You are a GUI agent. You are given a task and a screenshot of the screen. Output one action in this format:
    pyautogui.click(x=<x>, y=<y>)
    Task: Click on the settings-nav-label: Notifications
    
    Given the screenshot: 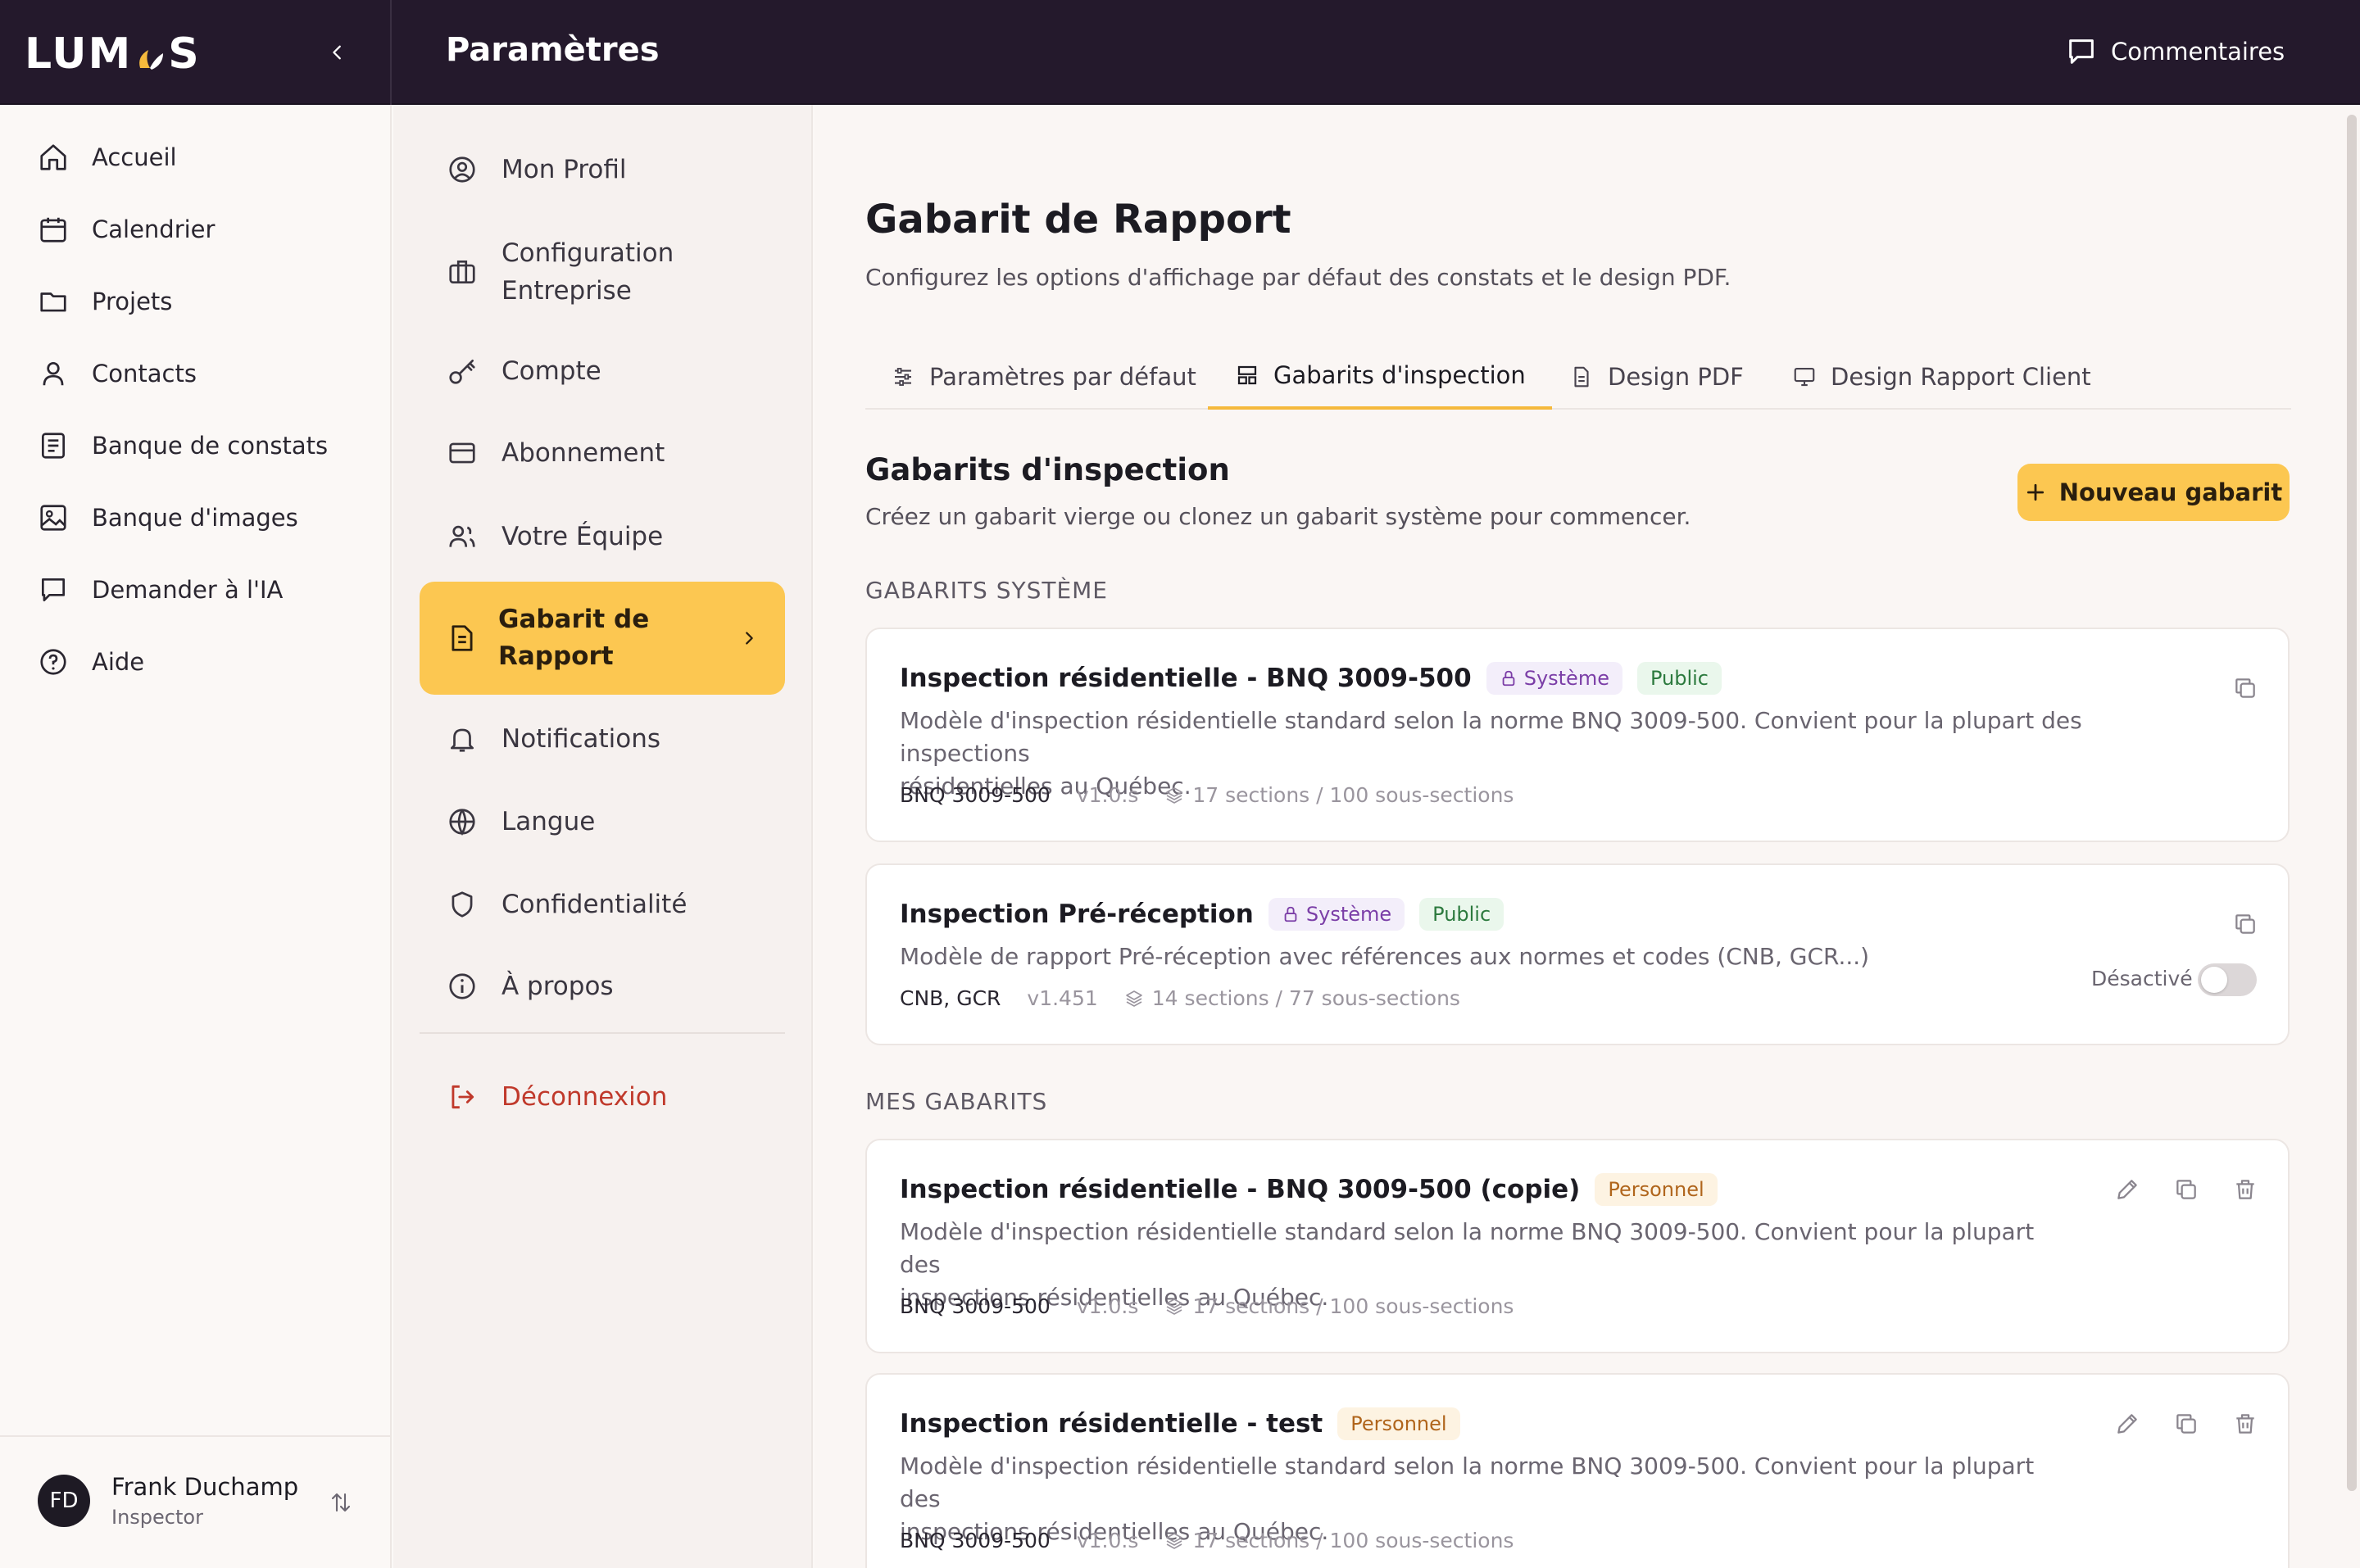 What is the action you would take?
    pyautogui.click(x=581, y=739)
    